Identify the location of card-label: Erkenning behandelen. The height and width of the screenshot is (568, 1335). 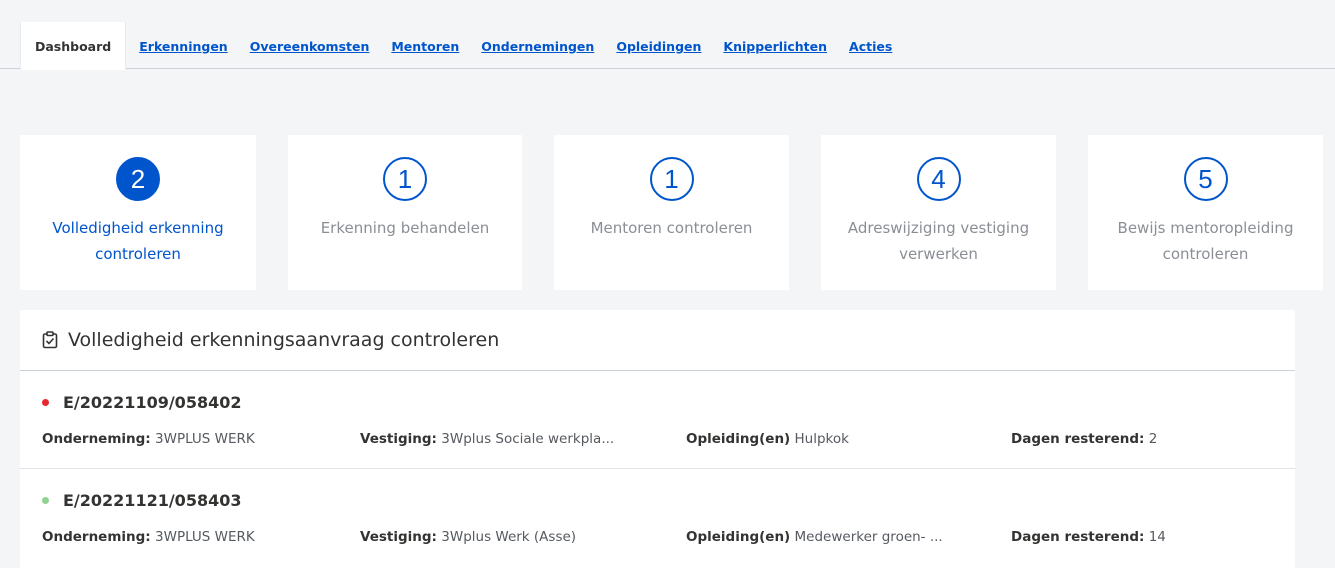
(405, 228).